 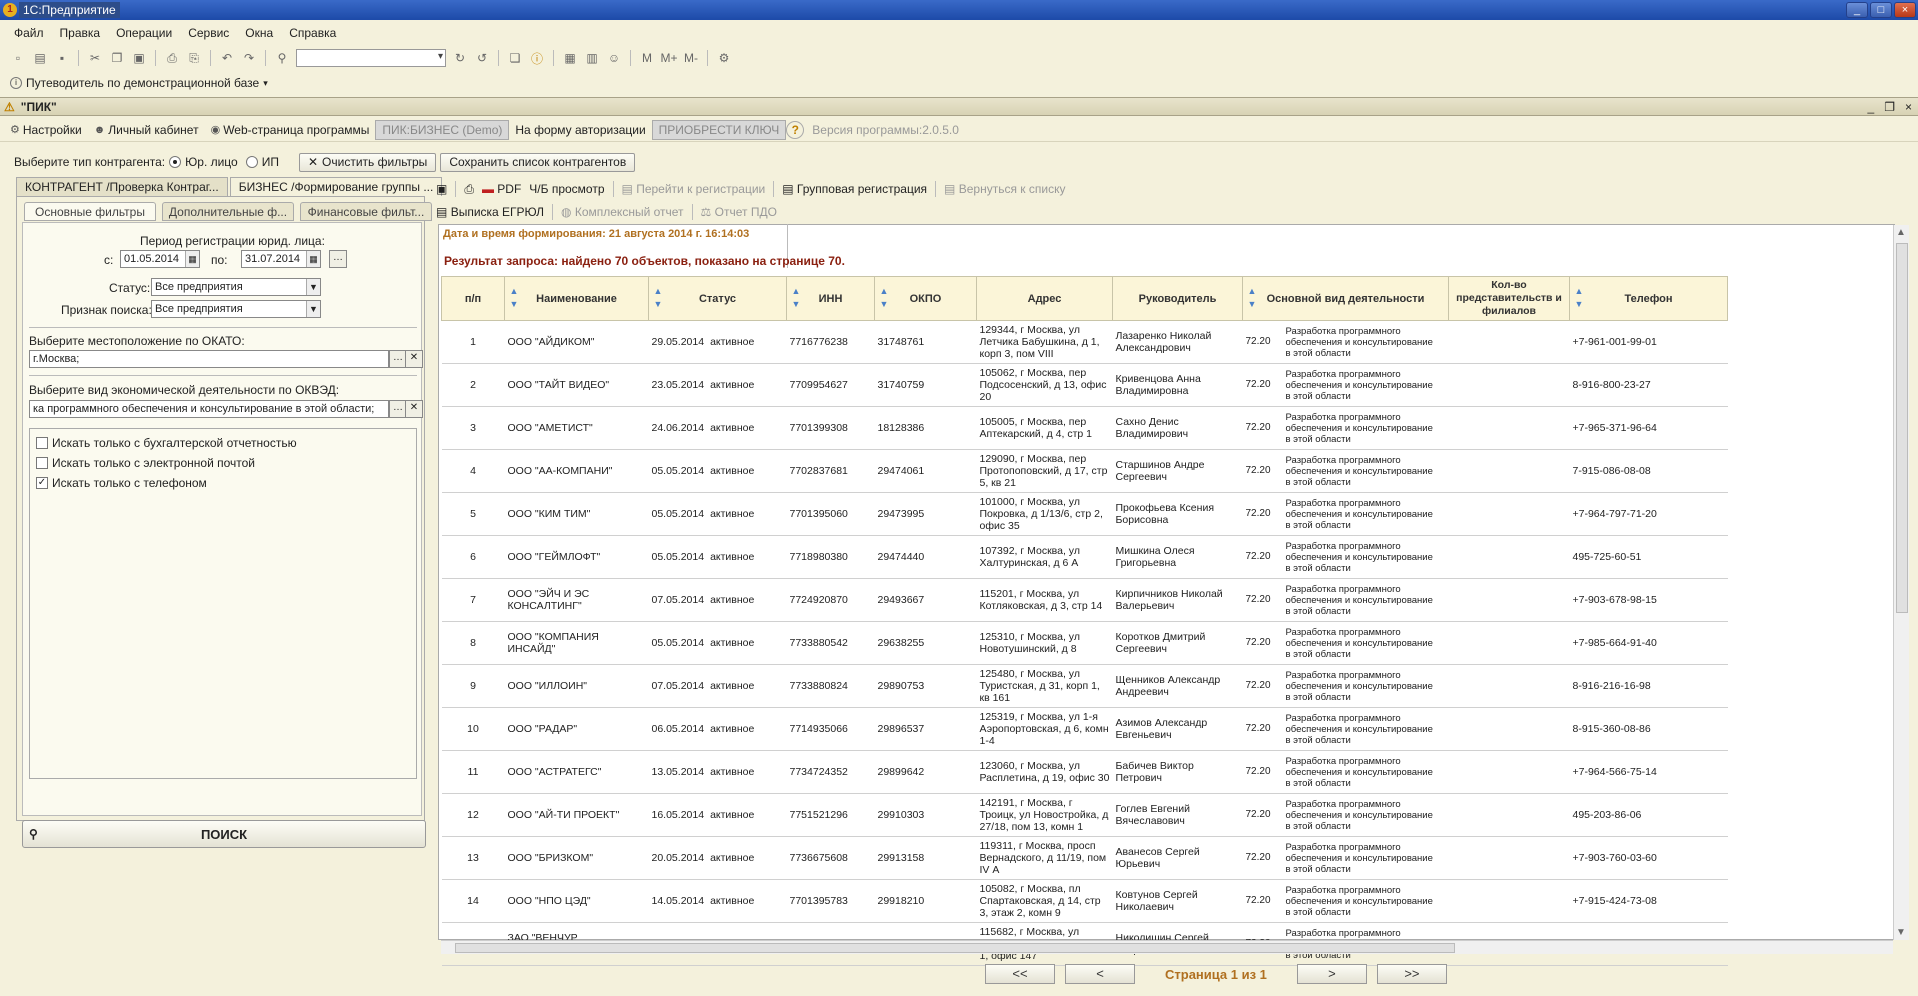 What do you see at coordinates (281, 259) in the screenshot?
I see `date-to-field: 31.07.2014 ▦` at bounding box center [281, 259].